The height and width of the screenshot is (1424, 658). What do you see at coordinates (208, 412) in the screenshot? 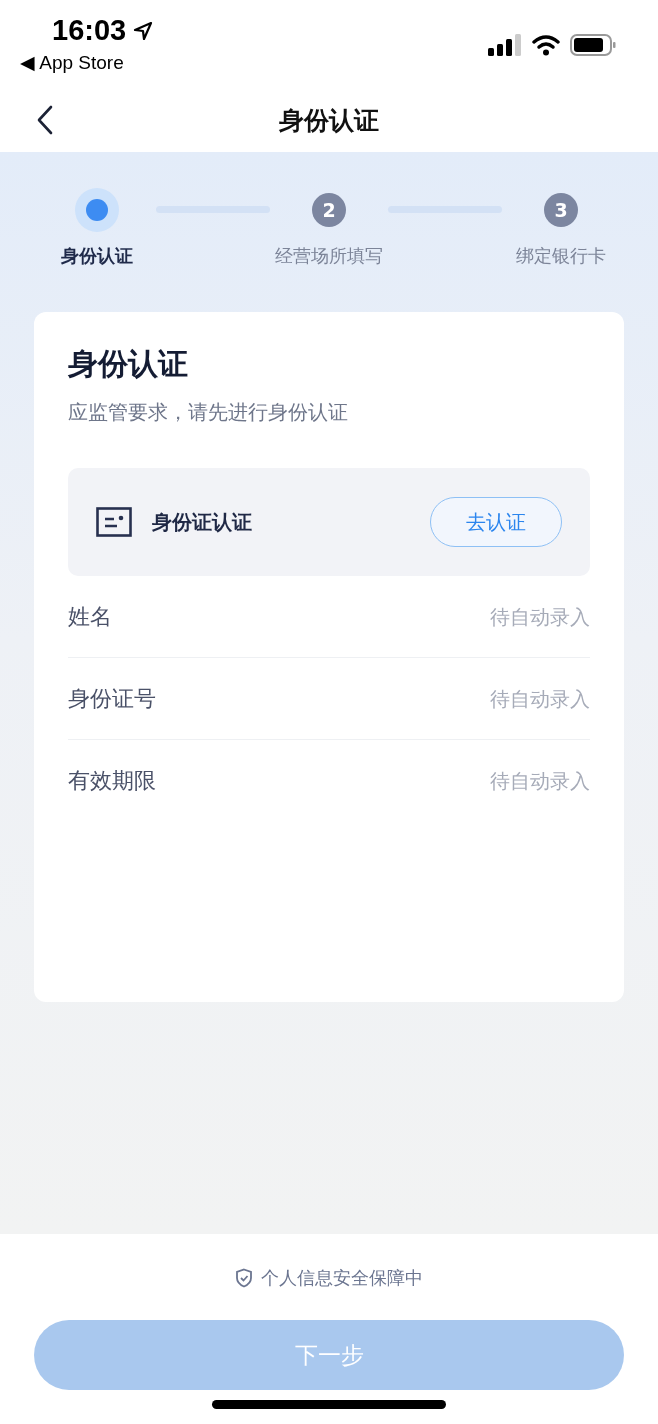
I see `card-subtitle: 应监管要求，请先进行身份认证` at bounding box center [208, 412].